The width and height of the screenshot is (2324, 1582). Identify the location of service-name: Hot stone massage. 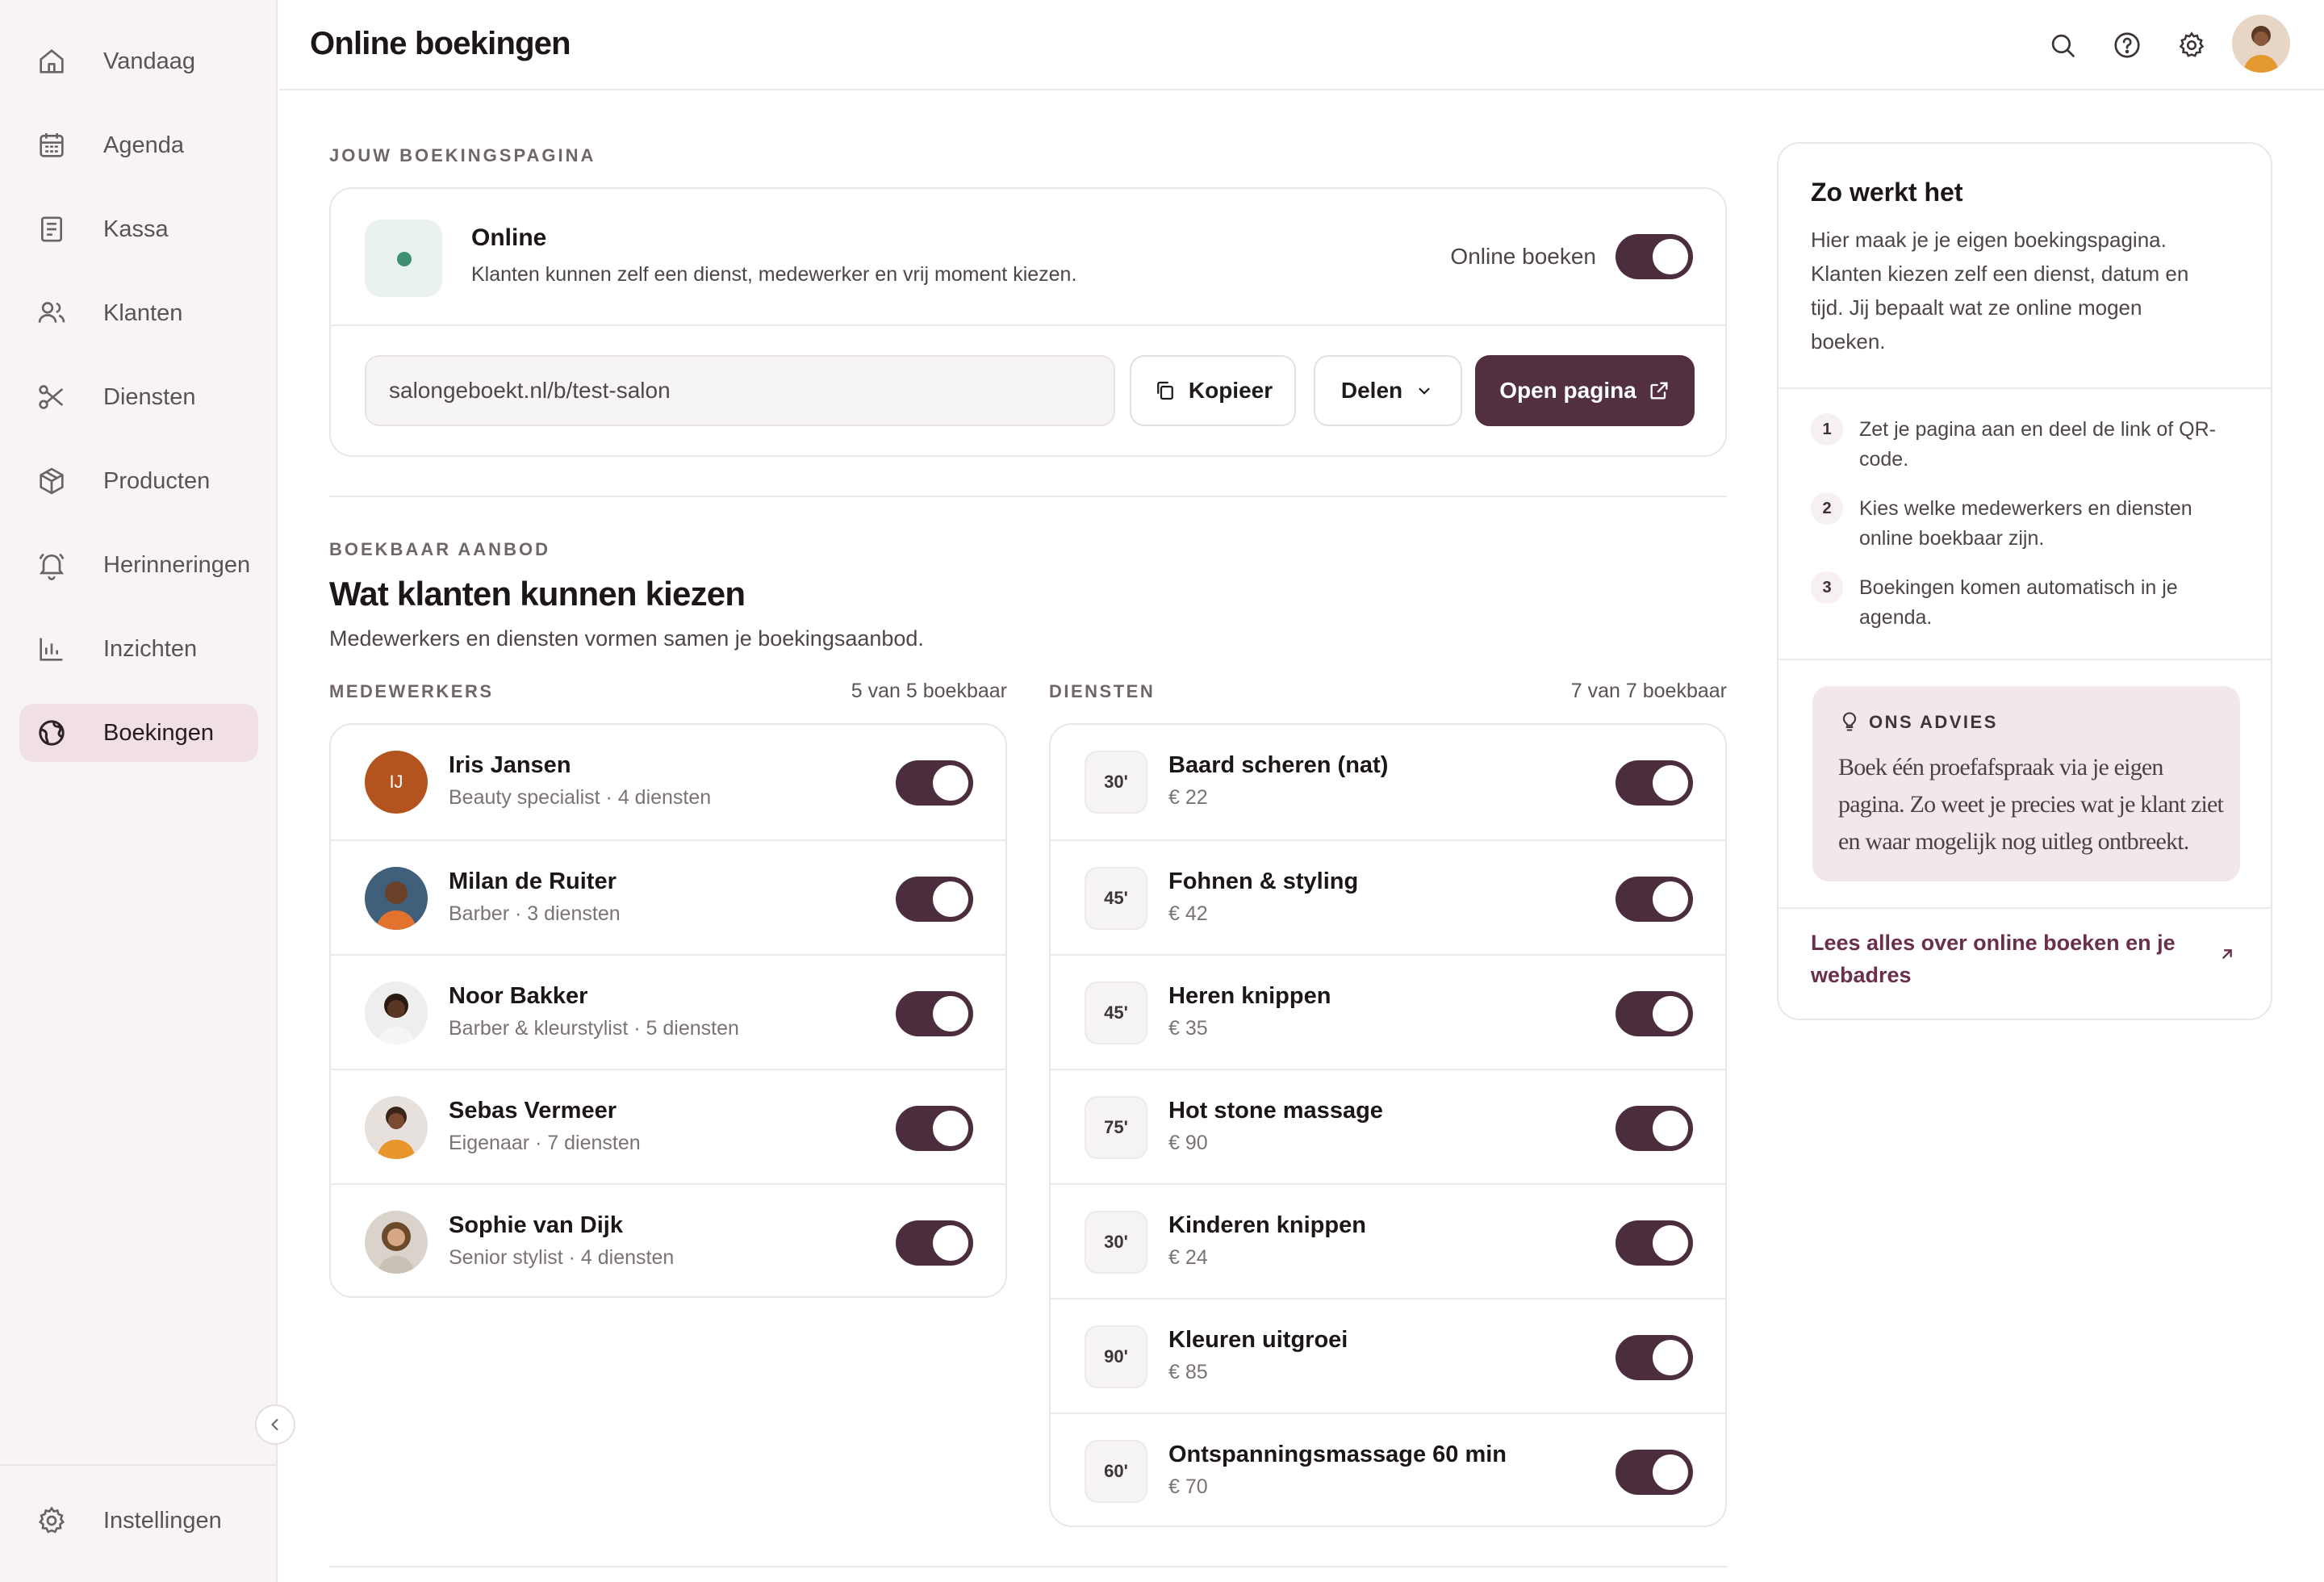
(1275, 1111).